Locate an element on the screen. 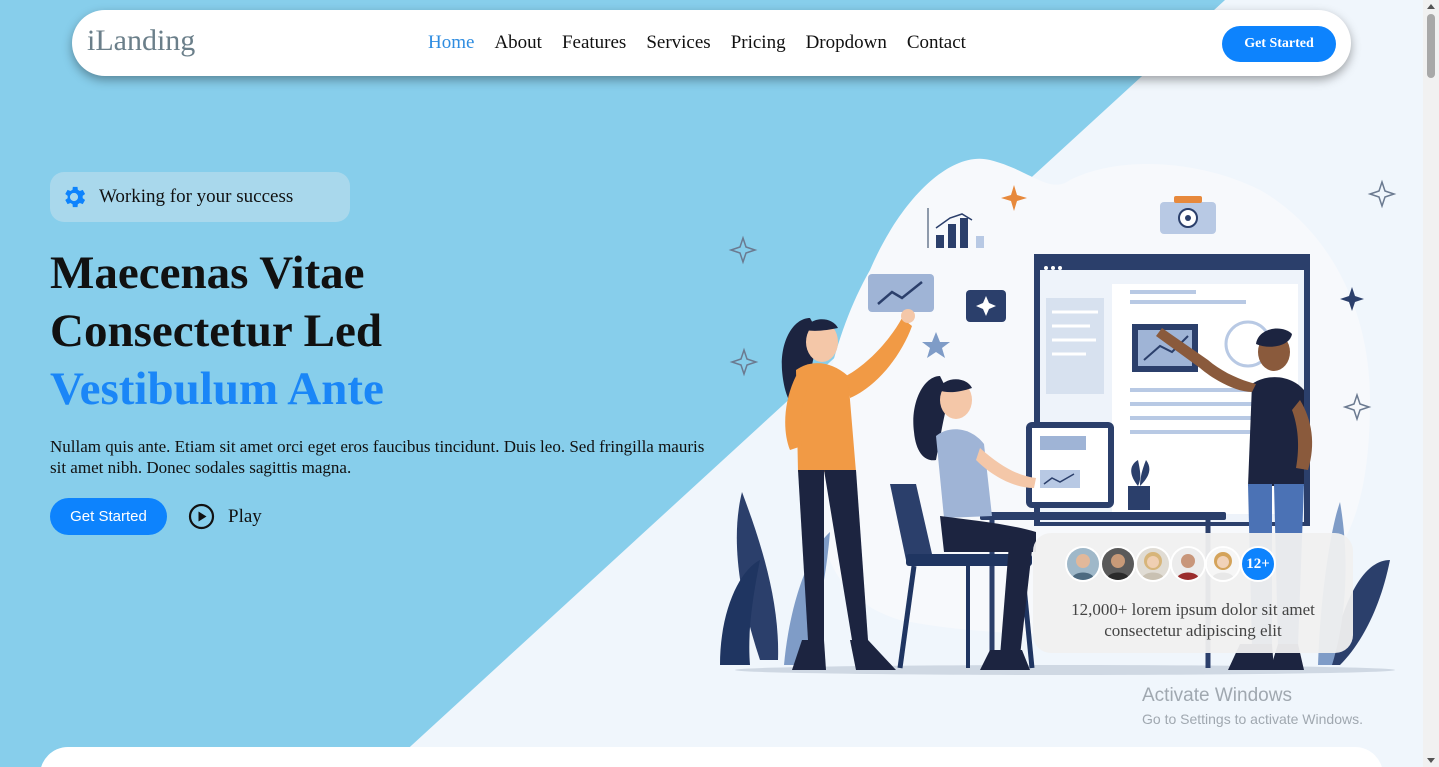 This screenshot has height=767, width=1439. play-circle-icon is located at coordinates (201, 516).